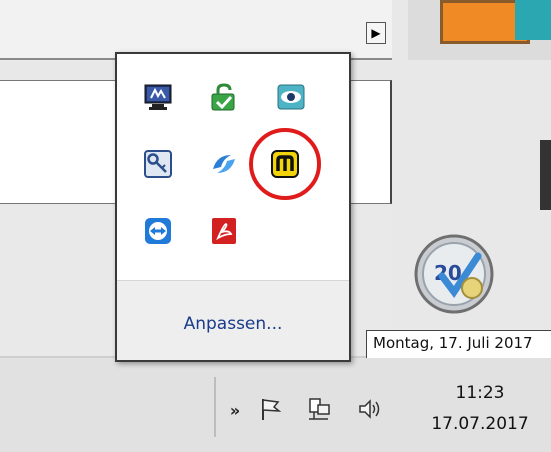 The image size is (551, 452). I want to click on key-app-icon, so click(158, 164).